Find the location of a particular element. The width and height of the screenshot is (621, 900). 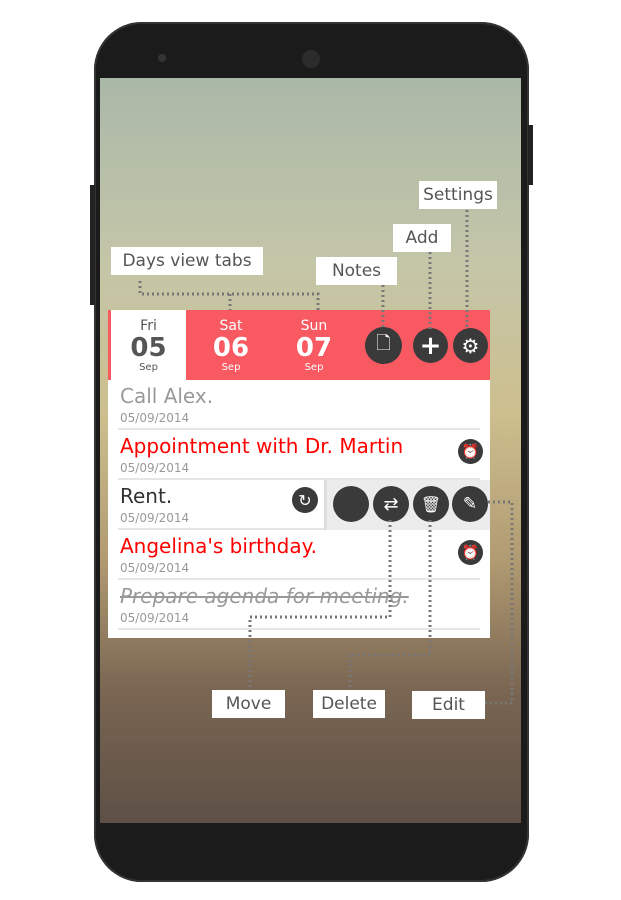

callout-days-view-tabs: Days view tabs is located at coordinates (187, 261).